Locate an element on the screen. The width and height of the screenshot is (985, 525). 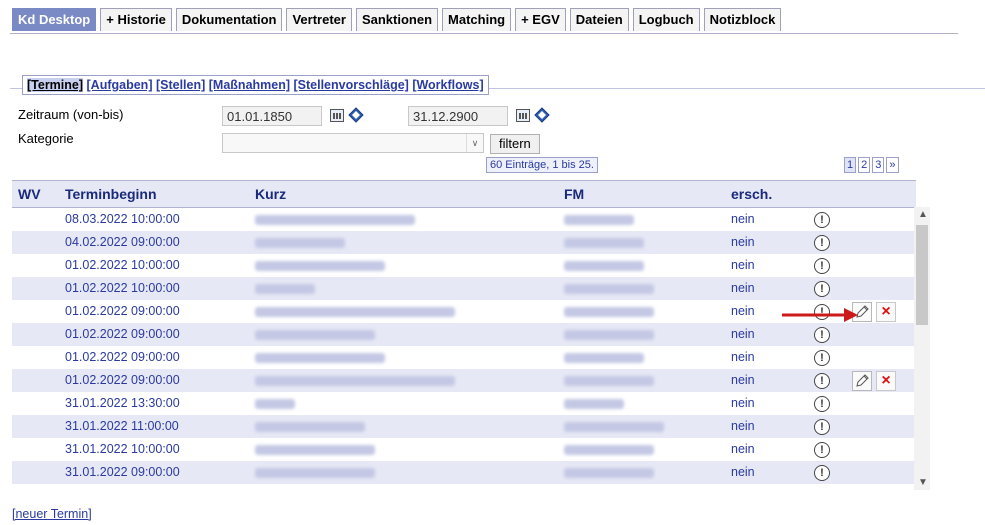
table-row: 31.01.2022 09:00:00 nein! is located at coordinates (464, 472).